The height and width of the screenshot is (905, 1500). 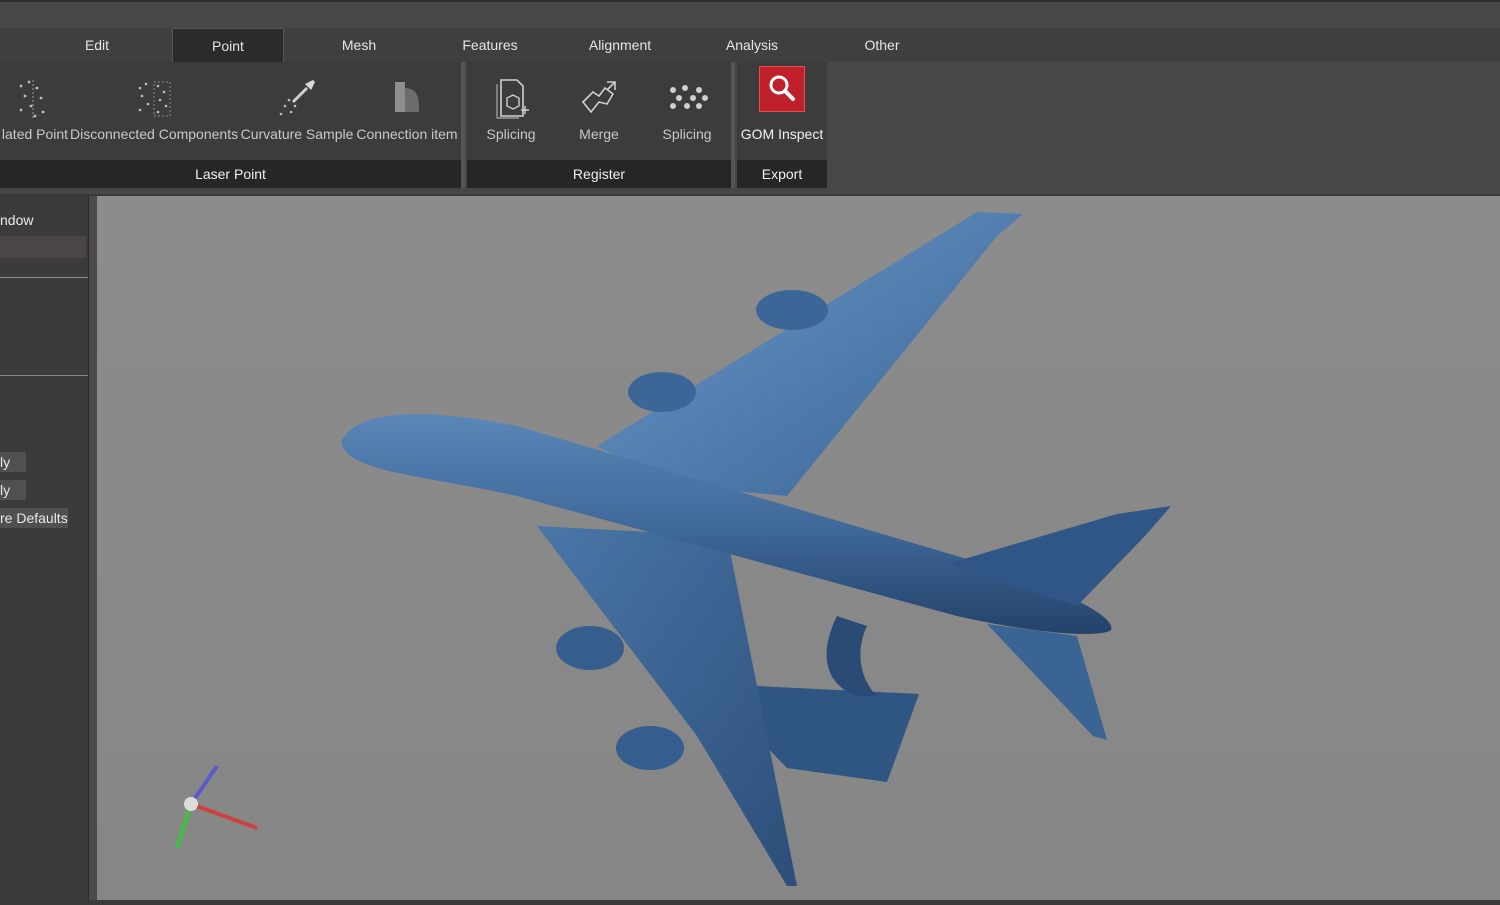 What do you see at coordinates (882, 45) in the screenshot?
I see `tab-other: Other` at bounding box center [882, 45].